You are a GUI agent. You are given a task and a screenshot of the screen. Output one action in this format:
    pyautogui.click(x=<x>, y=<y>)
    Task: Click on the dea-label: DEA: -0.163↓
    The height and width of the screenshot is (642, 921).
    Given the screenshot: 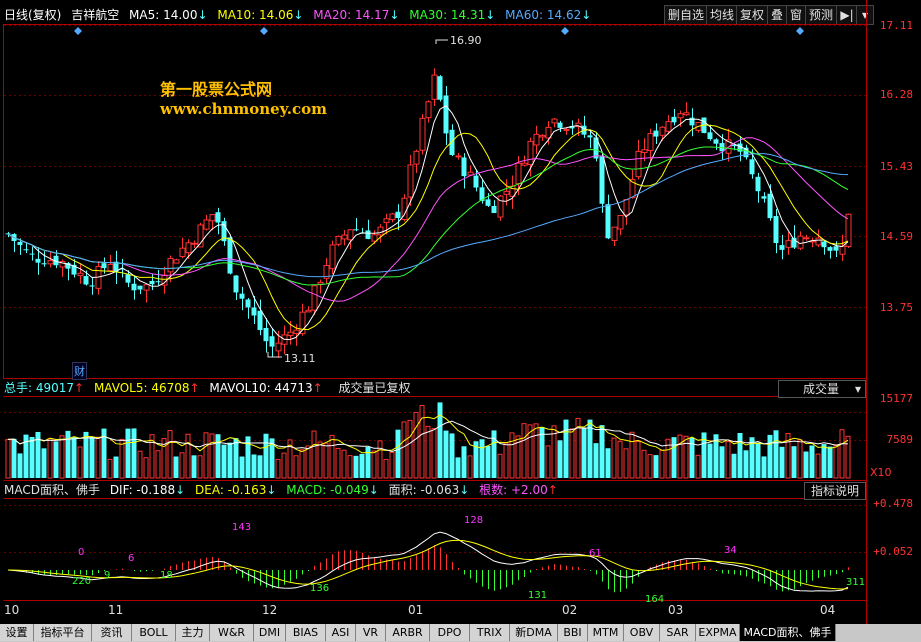 What is the action you would take?
    pyautogui.click(x=236, y=490)
    